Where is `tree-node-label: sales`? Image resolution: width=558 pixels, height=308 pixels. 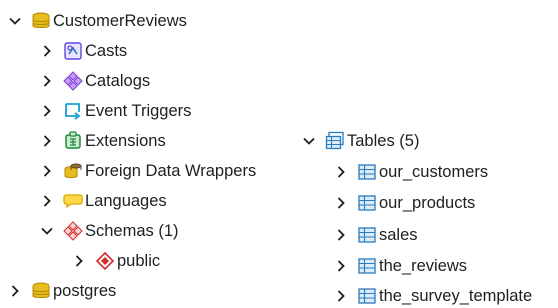
tree-node-label: sales is located at coordinates (398, 235).